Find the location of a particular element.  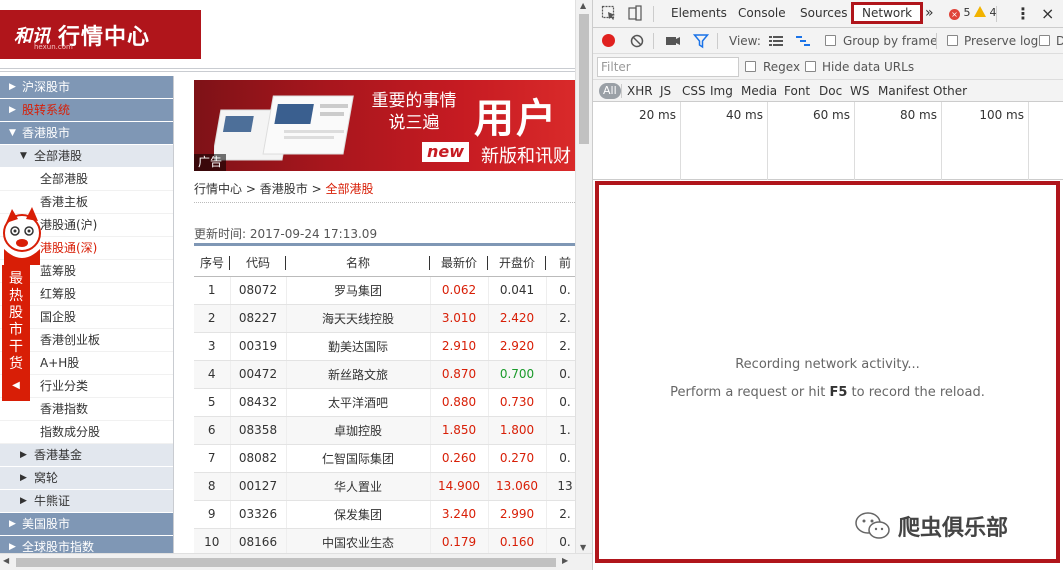

error-warning-counter: × 5 4 is located at coordinates (973, 13).